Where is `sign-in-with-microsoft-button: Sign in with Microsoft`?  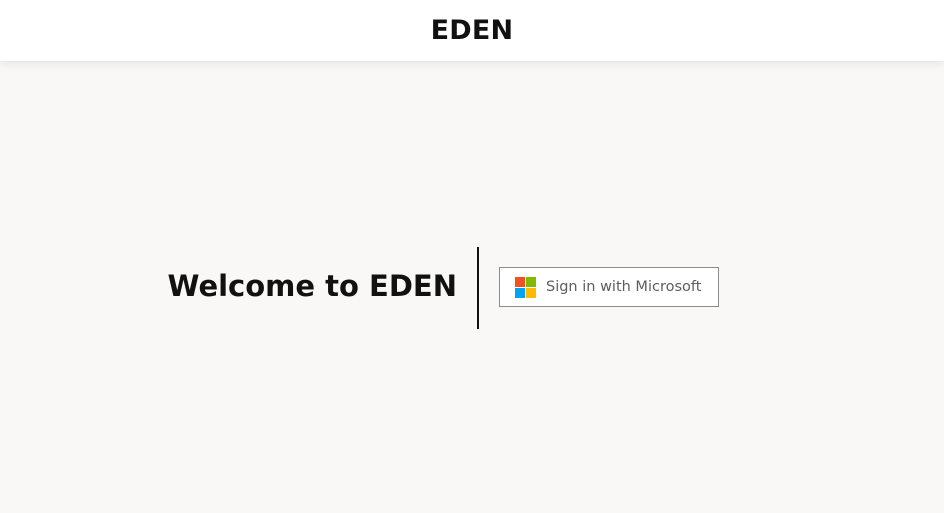 sign-in-with-microsoft-button: Sign in with Microsoft is located at coordinates (609, 287).